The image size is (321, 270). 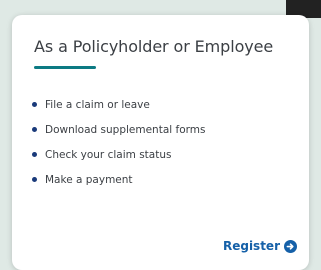 What do you see at coordinates (65, 67) in the screenshot?
I see `title-underline` at bounding box center [65, 67].